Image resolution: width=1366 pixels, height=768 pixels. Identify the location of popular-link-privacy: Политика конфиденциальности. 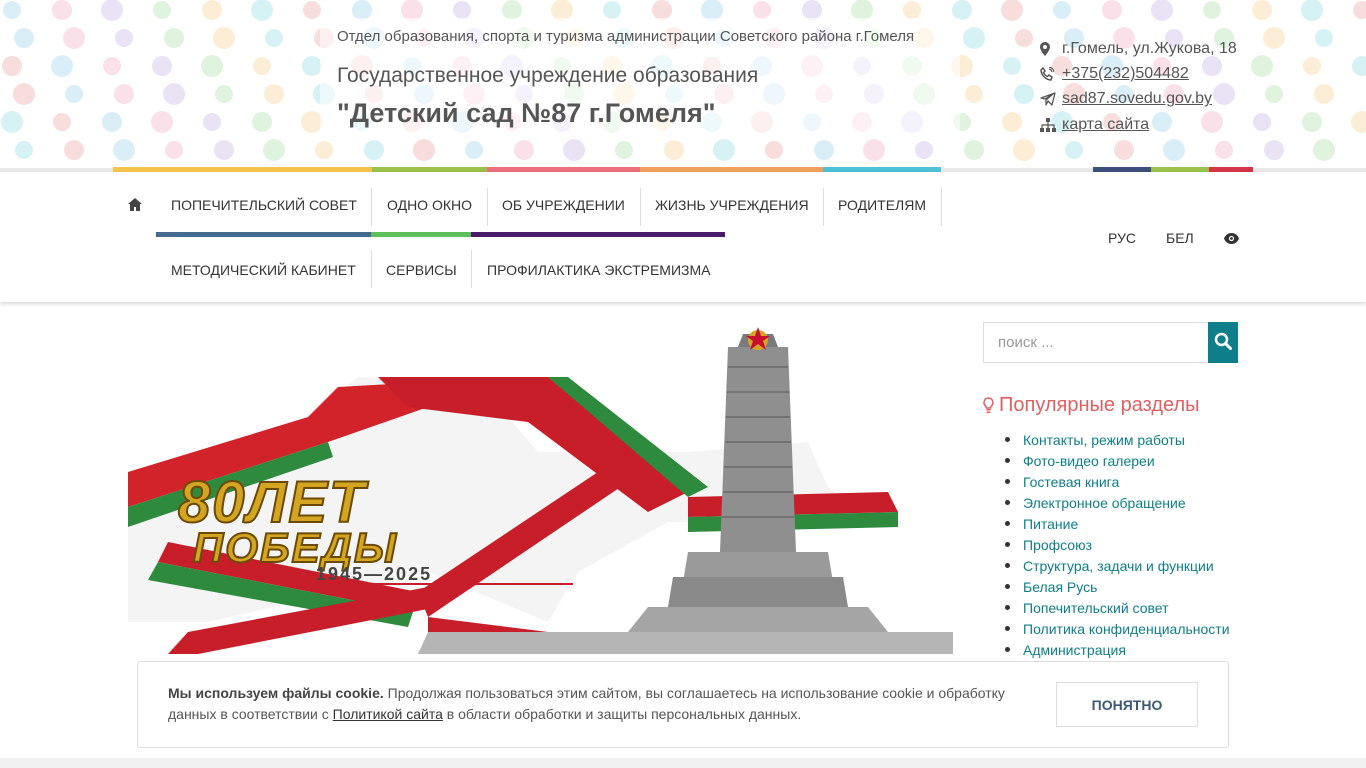
(1126, 629).